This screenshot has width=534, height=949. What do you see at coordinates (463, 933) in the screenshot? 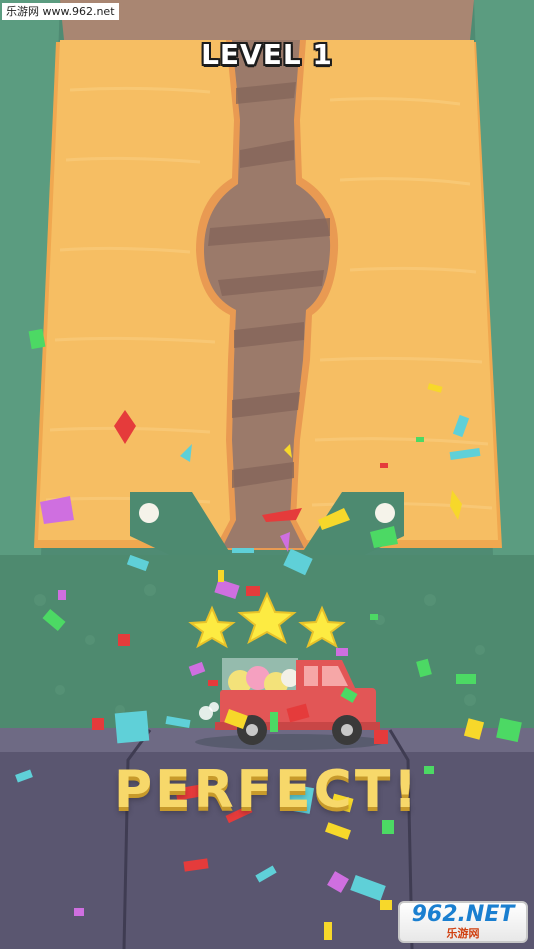
I see `logo-sub-text: 乐游网` at bounding box center [463, 933].